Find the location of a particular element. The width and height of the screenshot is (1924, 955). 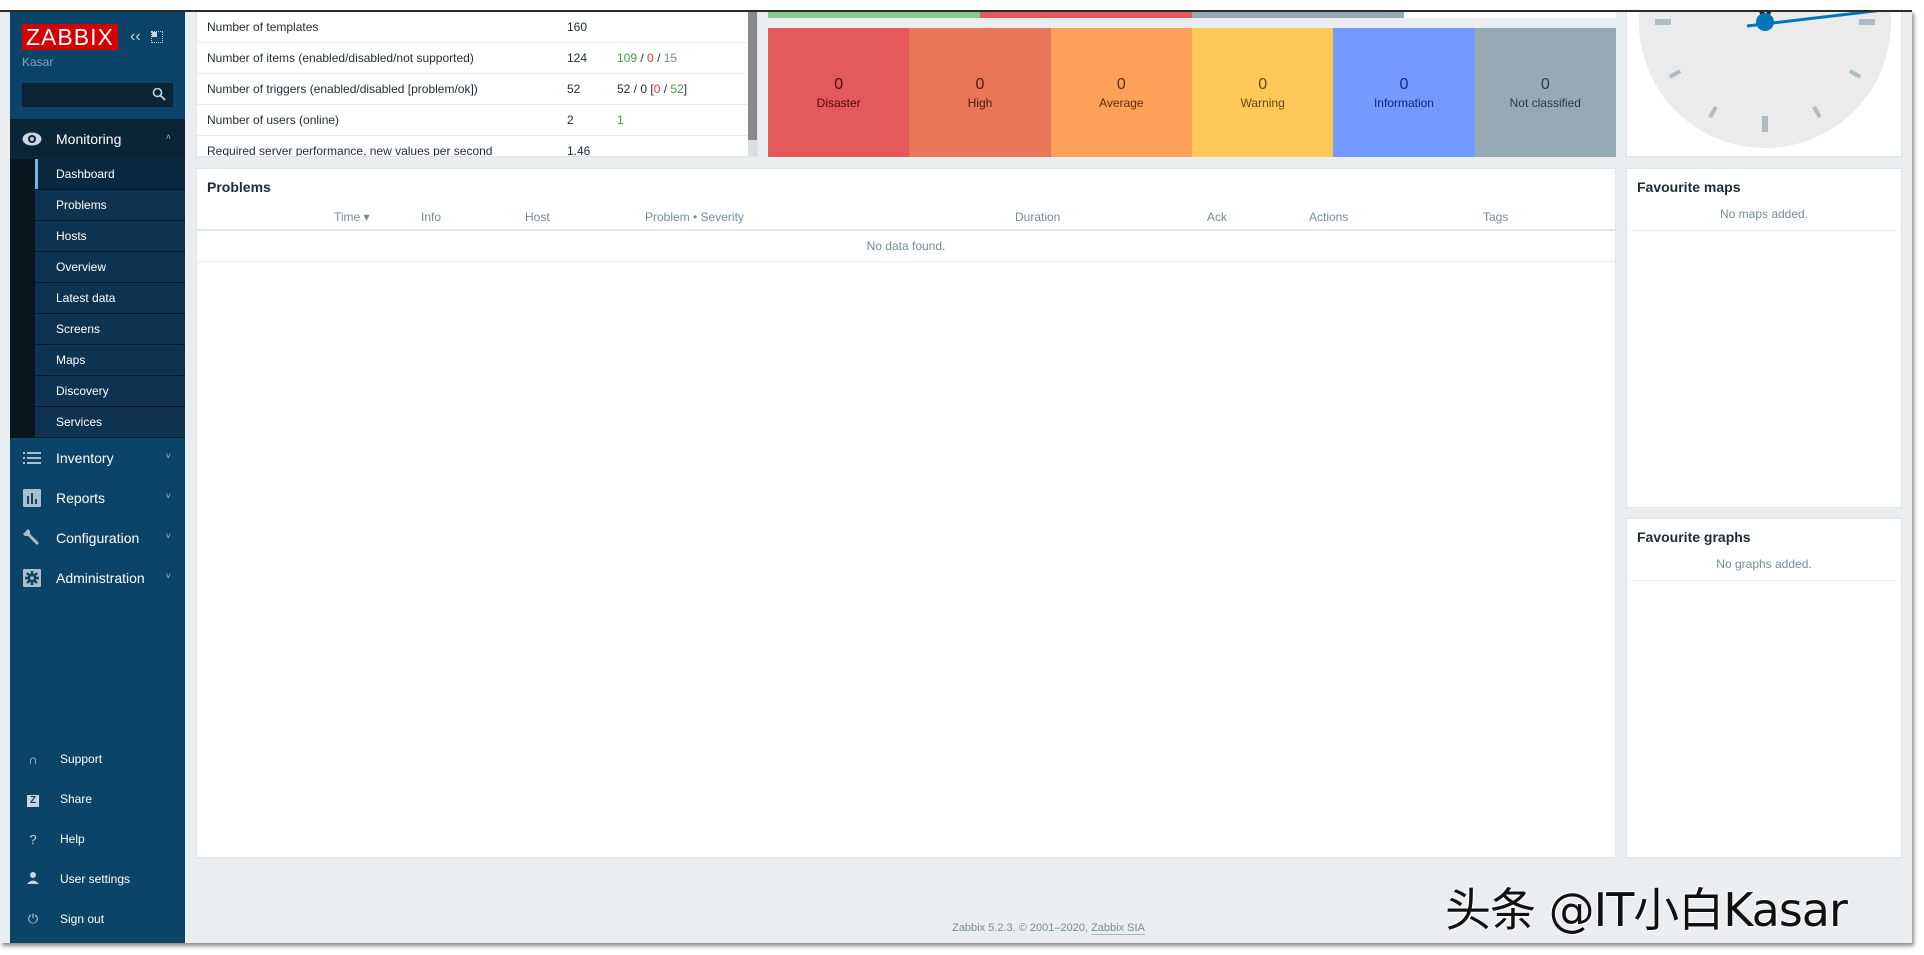

menu-administration: Administration ˅ is located at coordinates (97, 578).